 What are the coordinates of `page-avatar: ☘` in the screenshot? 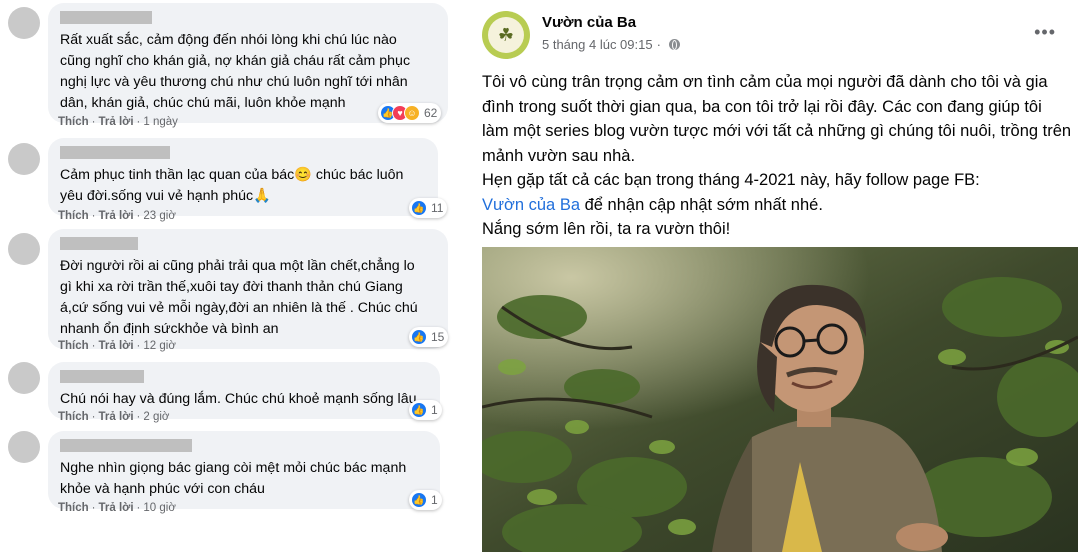 It's located at (506, 35).